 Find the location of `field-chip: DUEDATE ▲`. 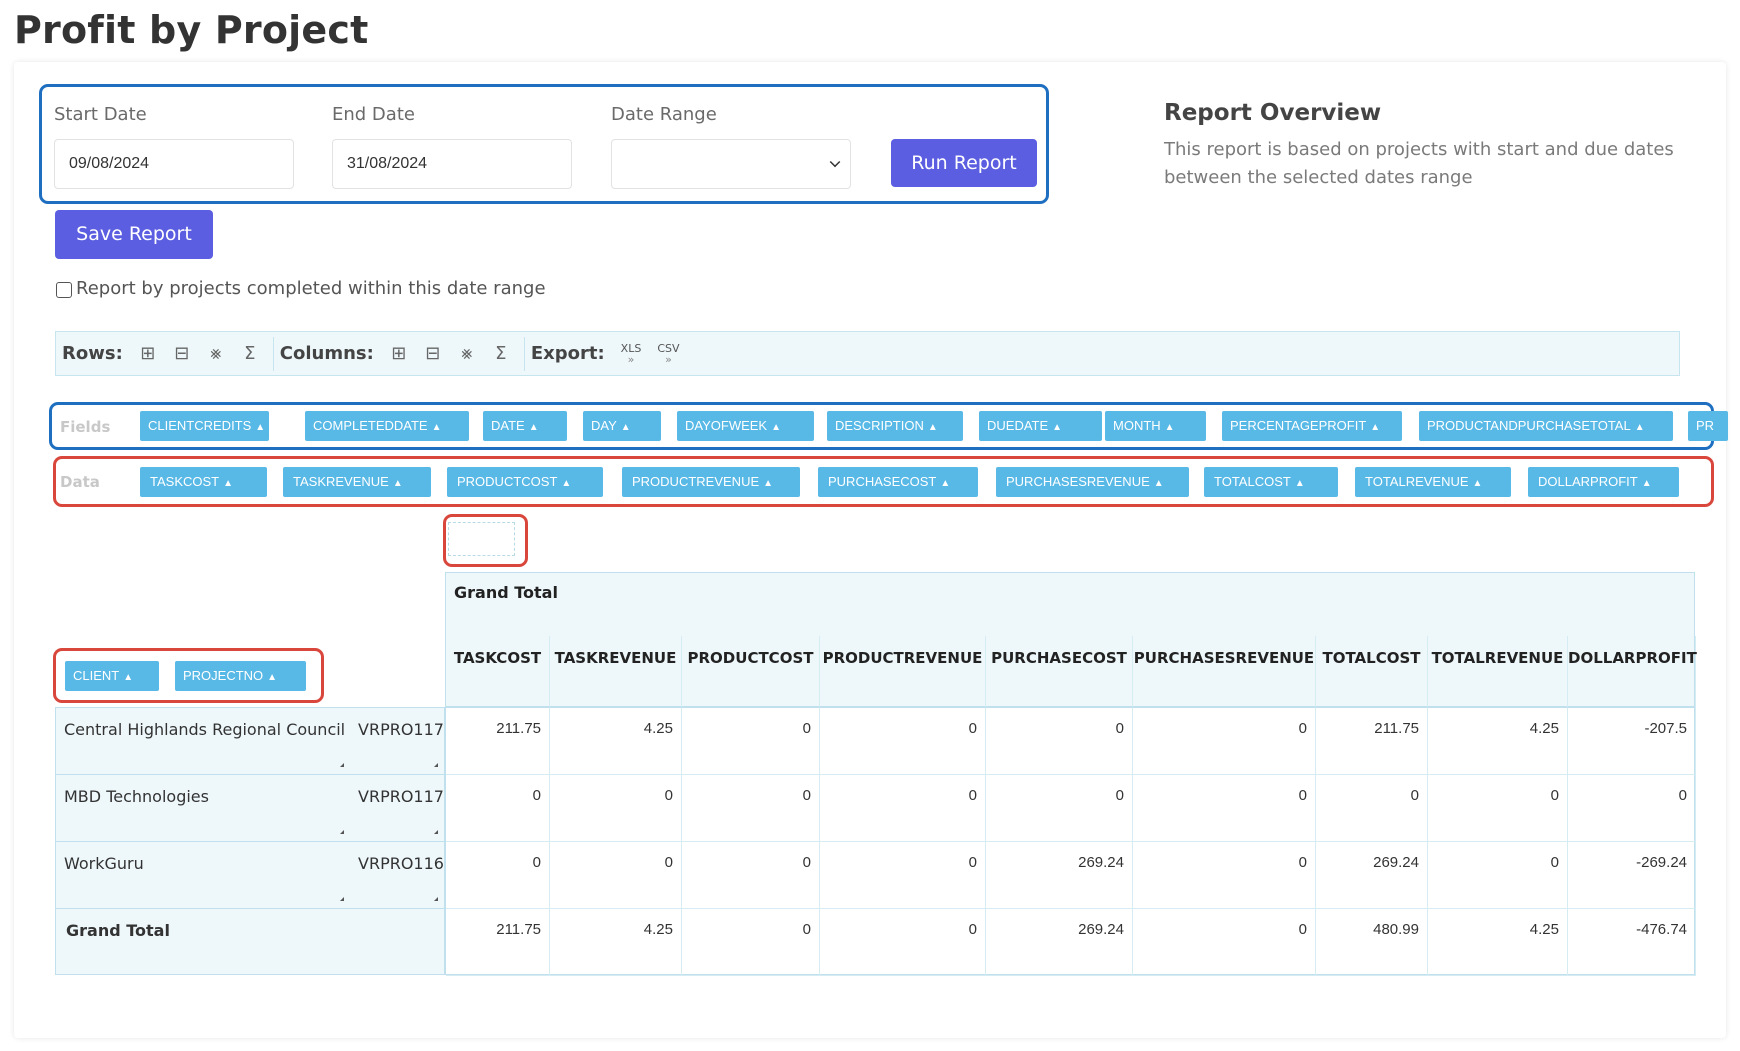

field-chip: DUEDATE ▲ is located at coordinates (1040, 426).